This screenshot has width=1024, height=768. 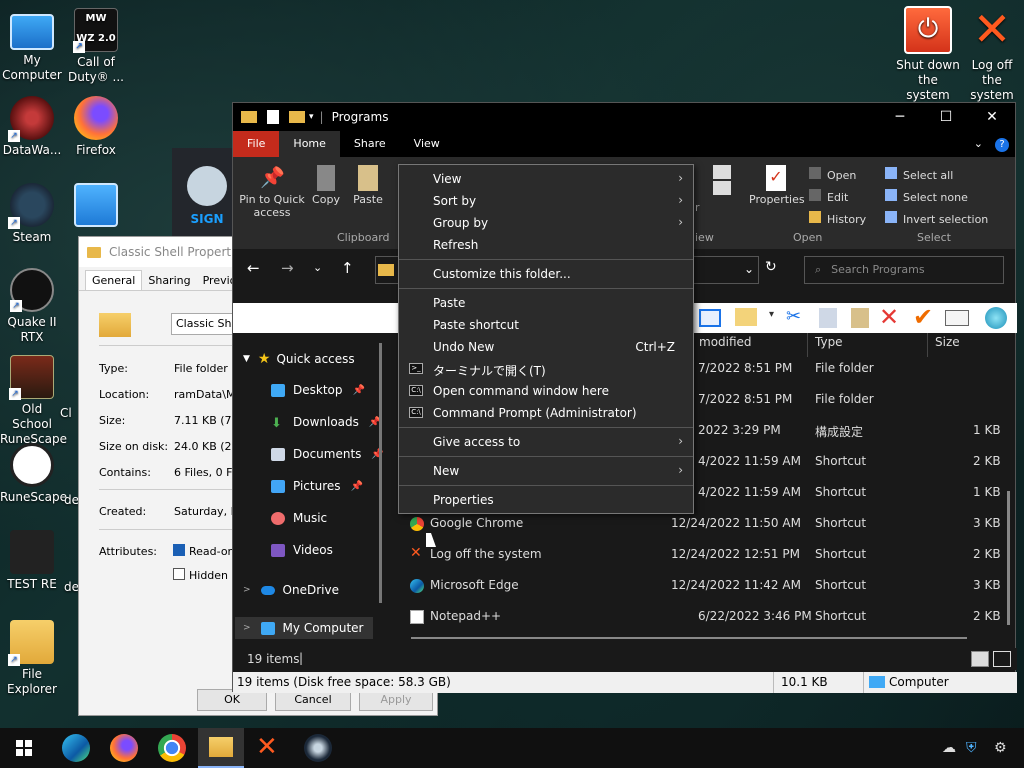 What do you see at coordinates (33, 401) in the screenshot?
I see `desktop-icon-osrs: ↗ Old School RuneScape` at bounding box center [33, 401].